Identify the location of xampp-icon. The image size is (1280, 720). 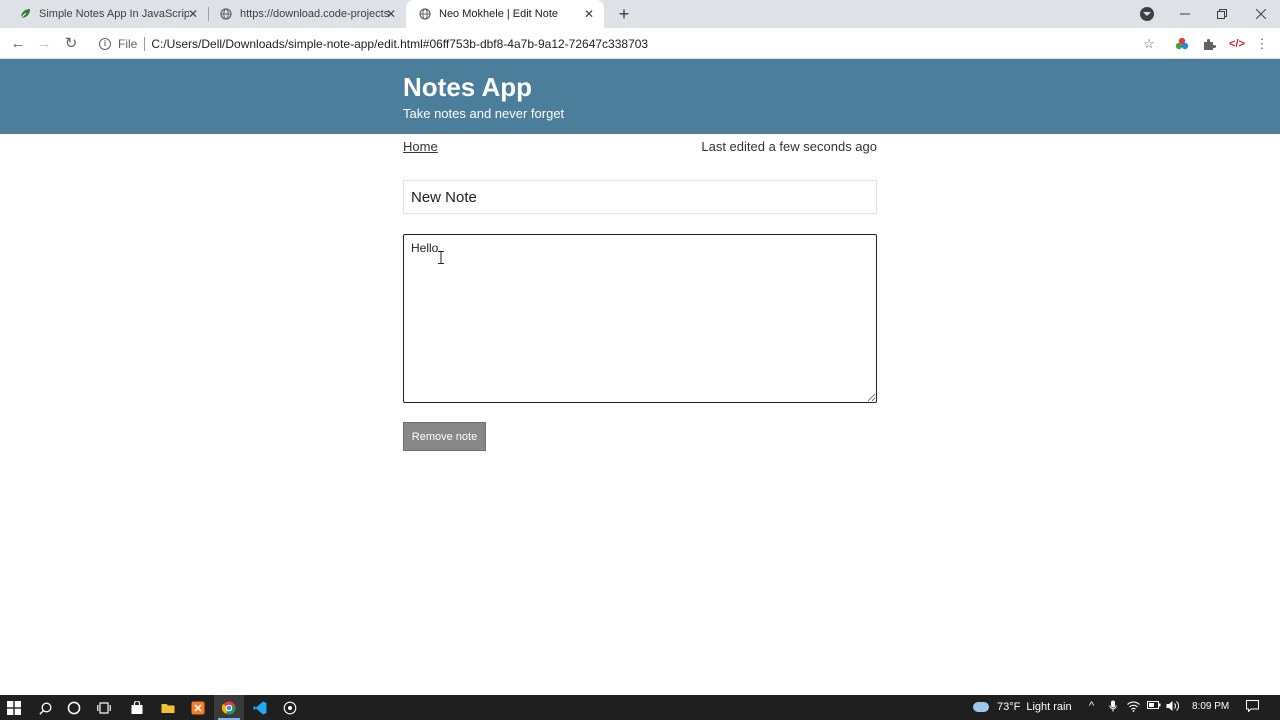
(198, 708).